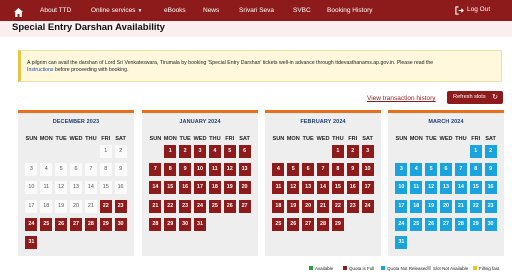  I want to click on logout-button: Log Out, so click(472, 10).